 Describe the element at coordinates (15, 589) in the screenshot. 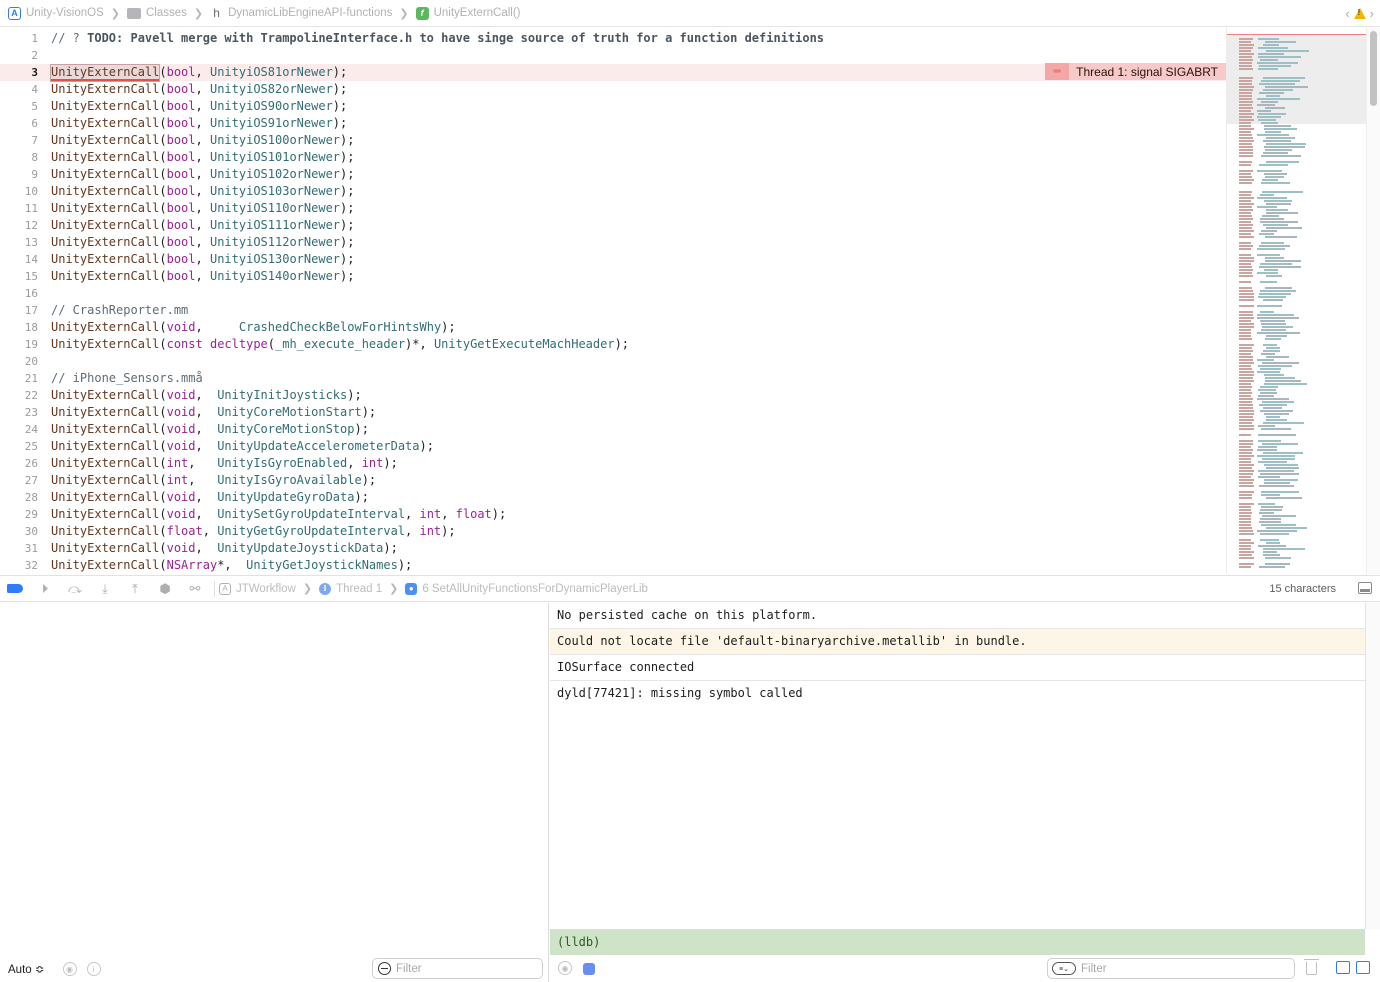

I see `breakpoints-toggle-icon` at that location.